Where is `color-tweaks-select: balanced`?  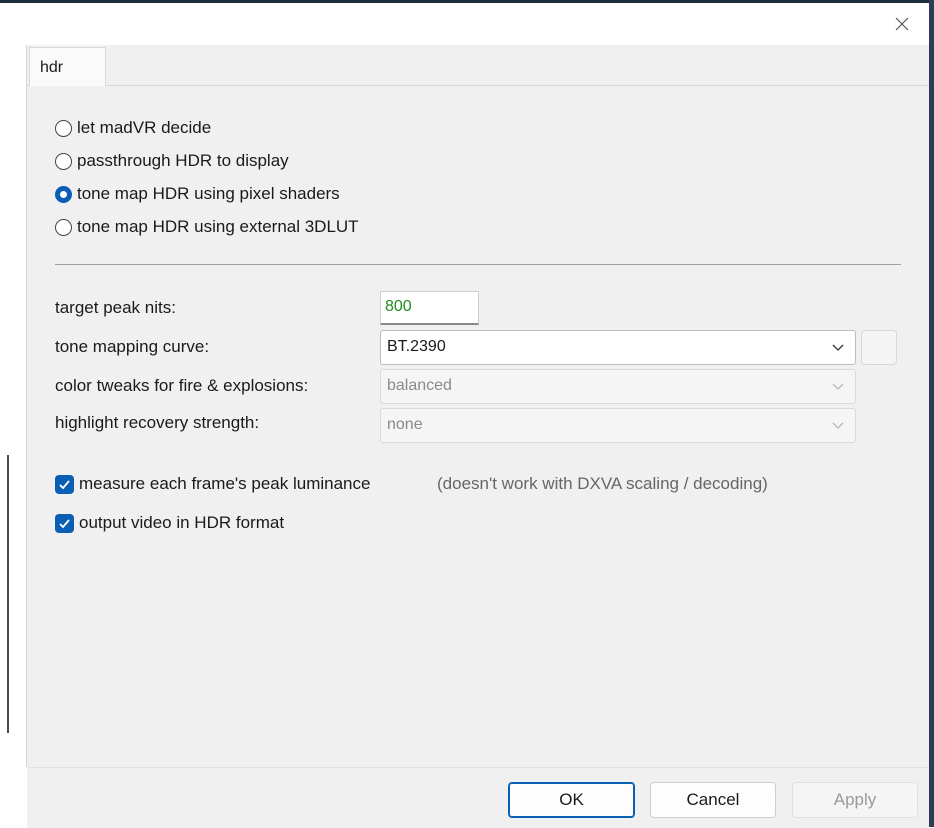 color-tweaks-select: balanced is located at coordinates (618, 386).